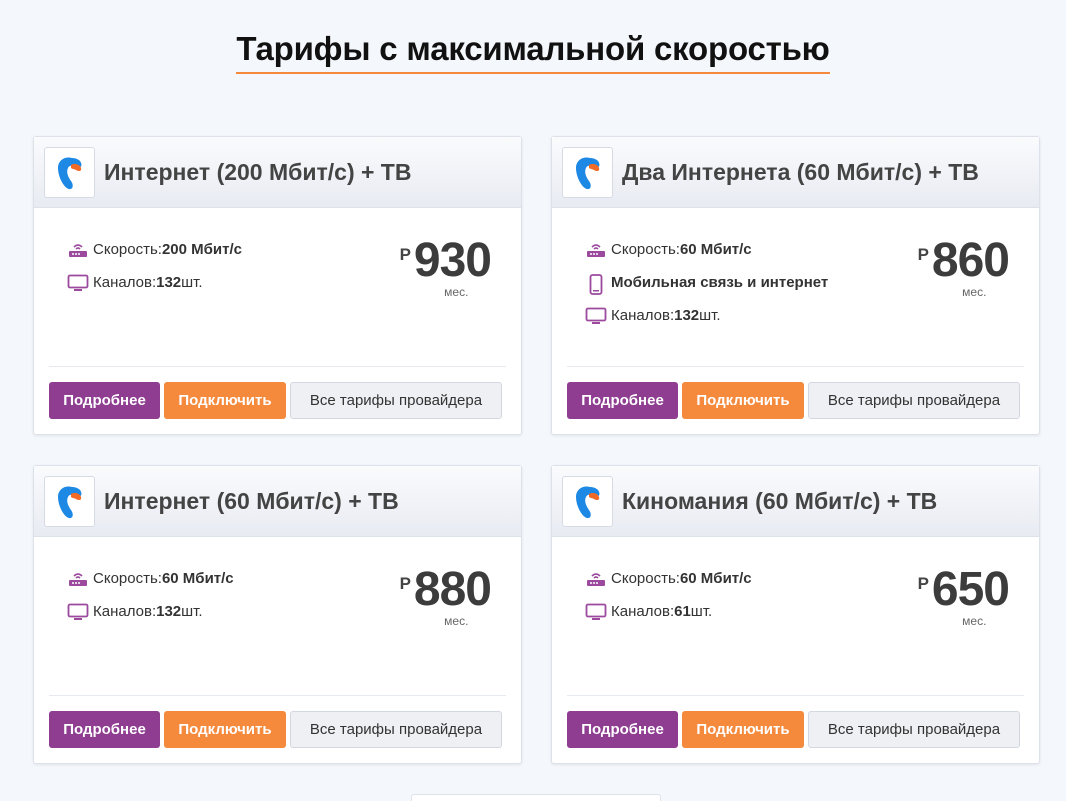 The height and width of the screenshot is (801, 1066). I want to click on feature-speed: Скорость: 200 Мбит/с, so click(154, 257).